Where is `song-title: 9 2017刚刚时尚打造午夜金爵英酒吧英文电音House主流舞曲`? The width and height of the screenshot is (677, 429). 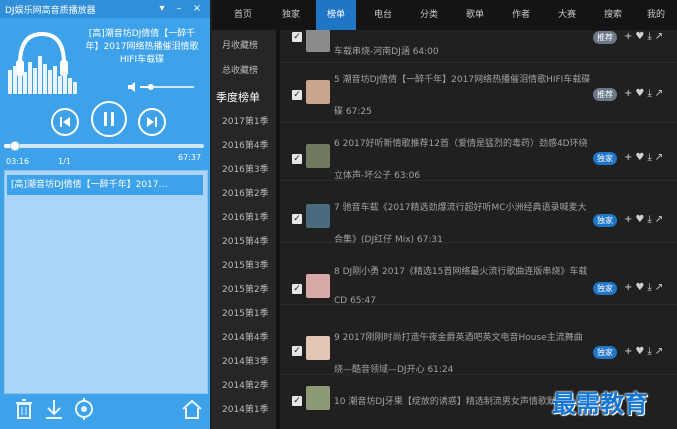
song-title: 9 2017刚刚时尚打造午夜金爵英酒吧英文电音House主流舞曲 is located at coordinates (469, 336).